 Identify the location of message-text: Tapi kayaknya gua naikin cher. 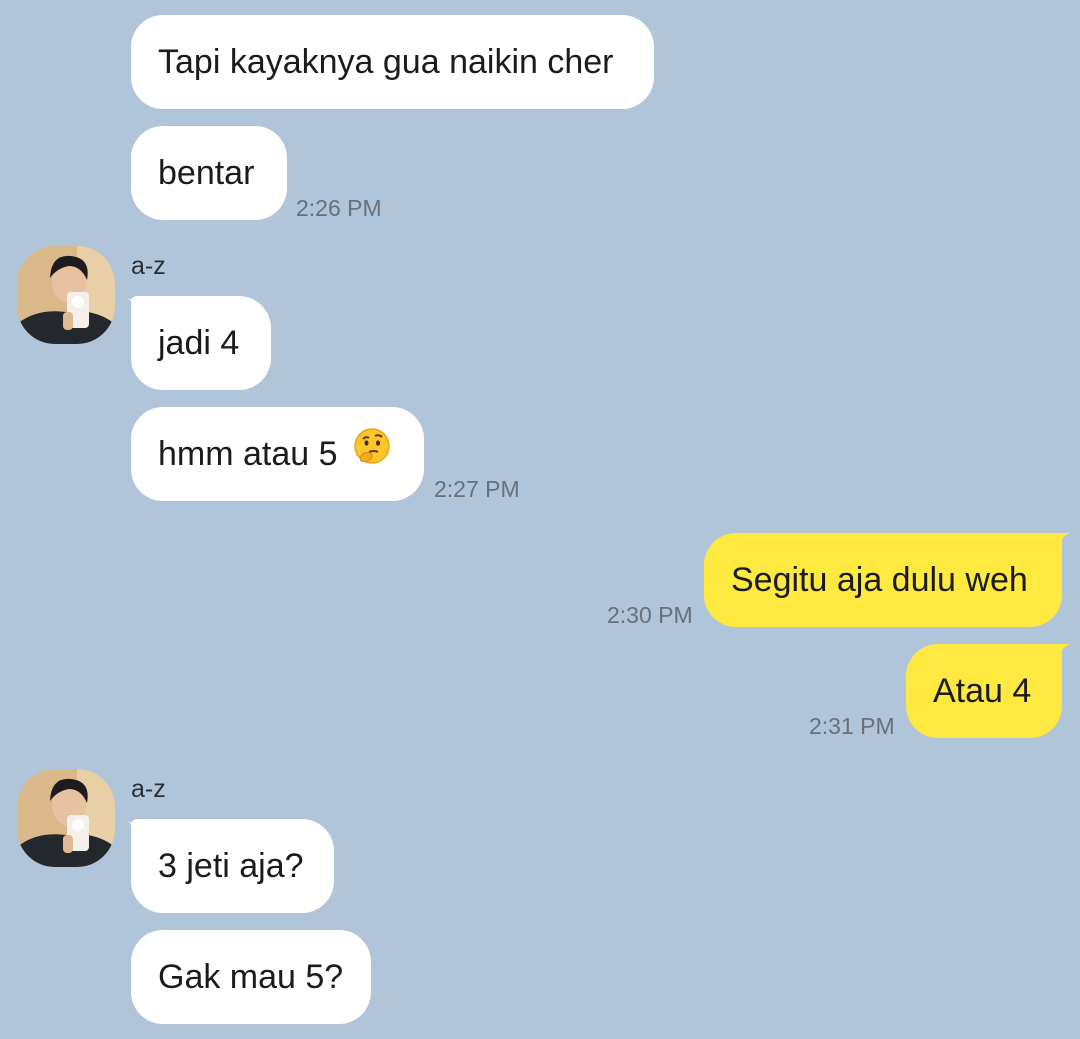
(386, 62).